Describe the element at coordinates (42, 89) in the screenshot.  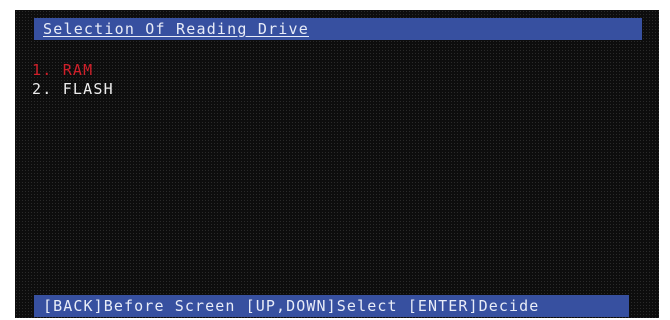
I see `menu-item-number: 2.` at that location.